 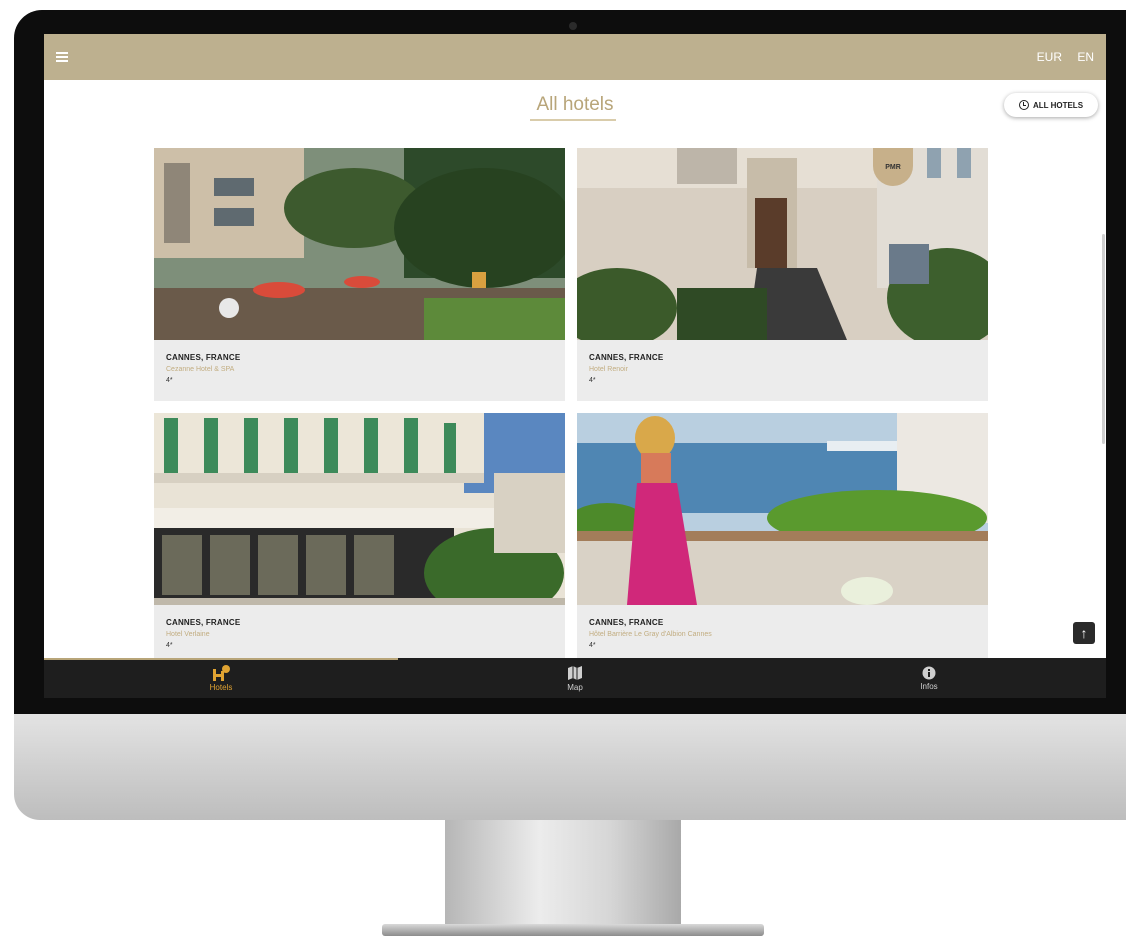 I want to click on monitor-base, so click(x=573, y=930).